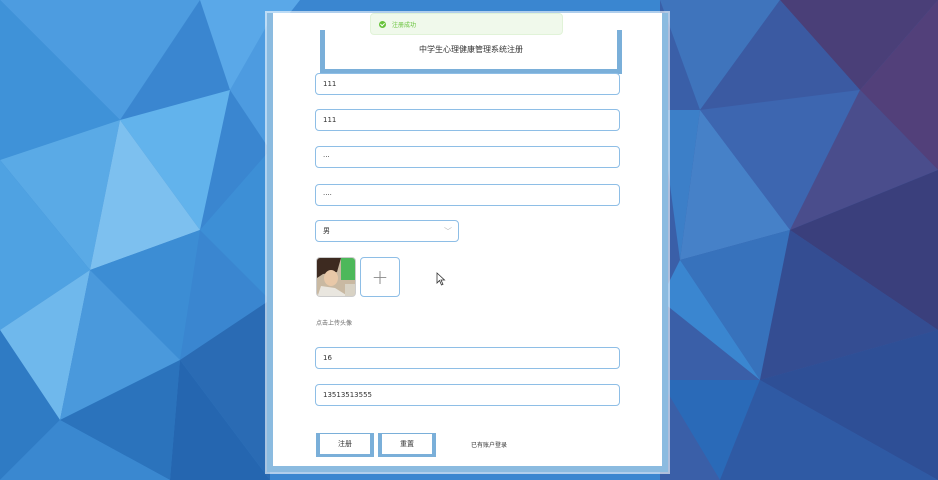  I want to click on avatar-preview, so click(336, 277).